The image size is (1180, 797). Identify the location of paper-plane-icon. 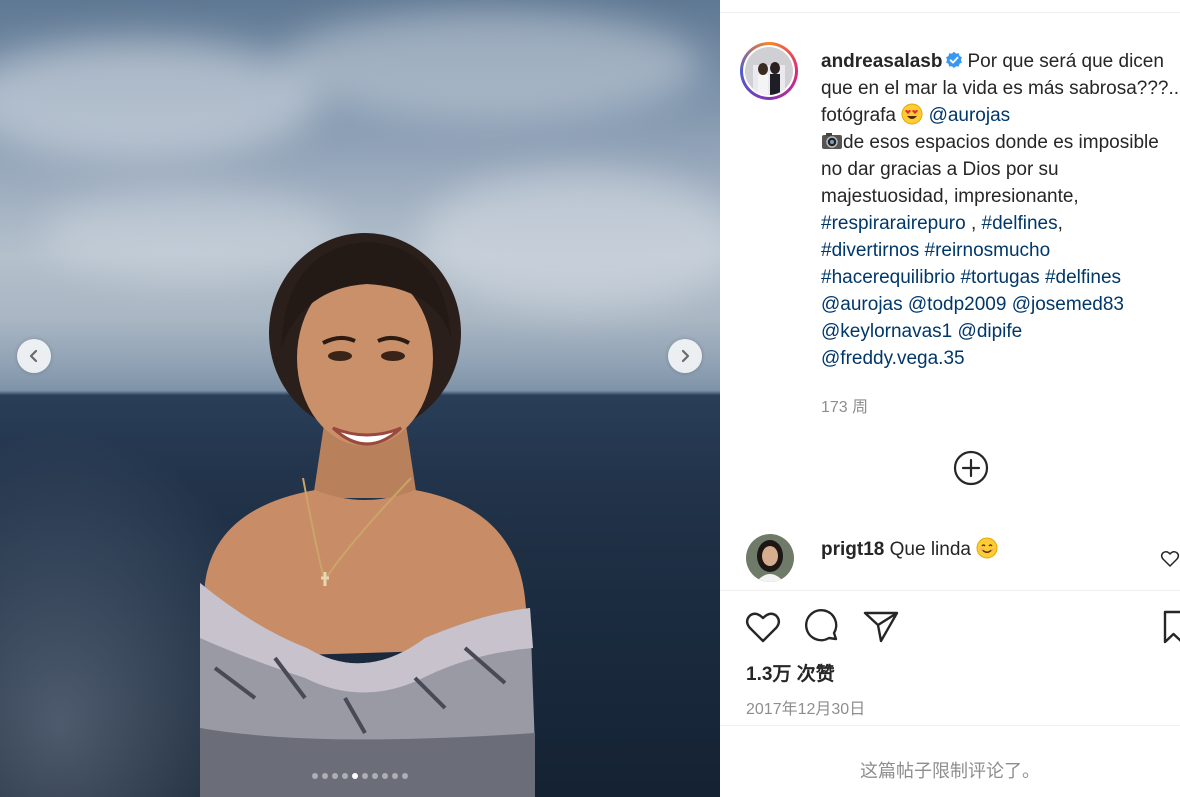
(881, 627).